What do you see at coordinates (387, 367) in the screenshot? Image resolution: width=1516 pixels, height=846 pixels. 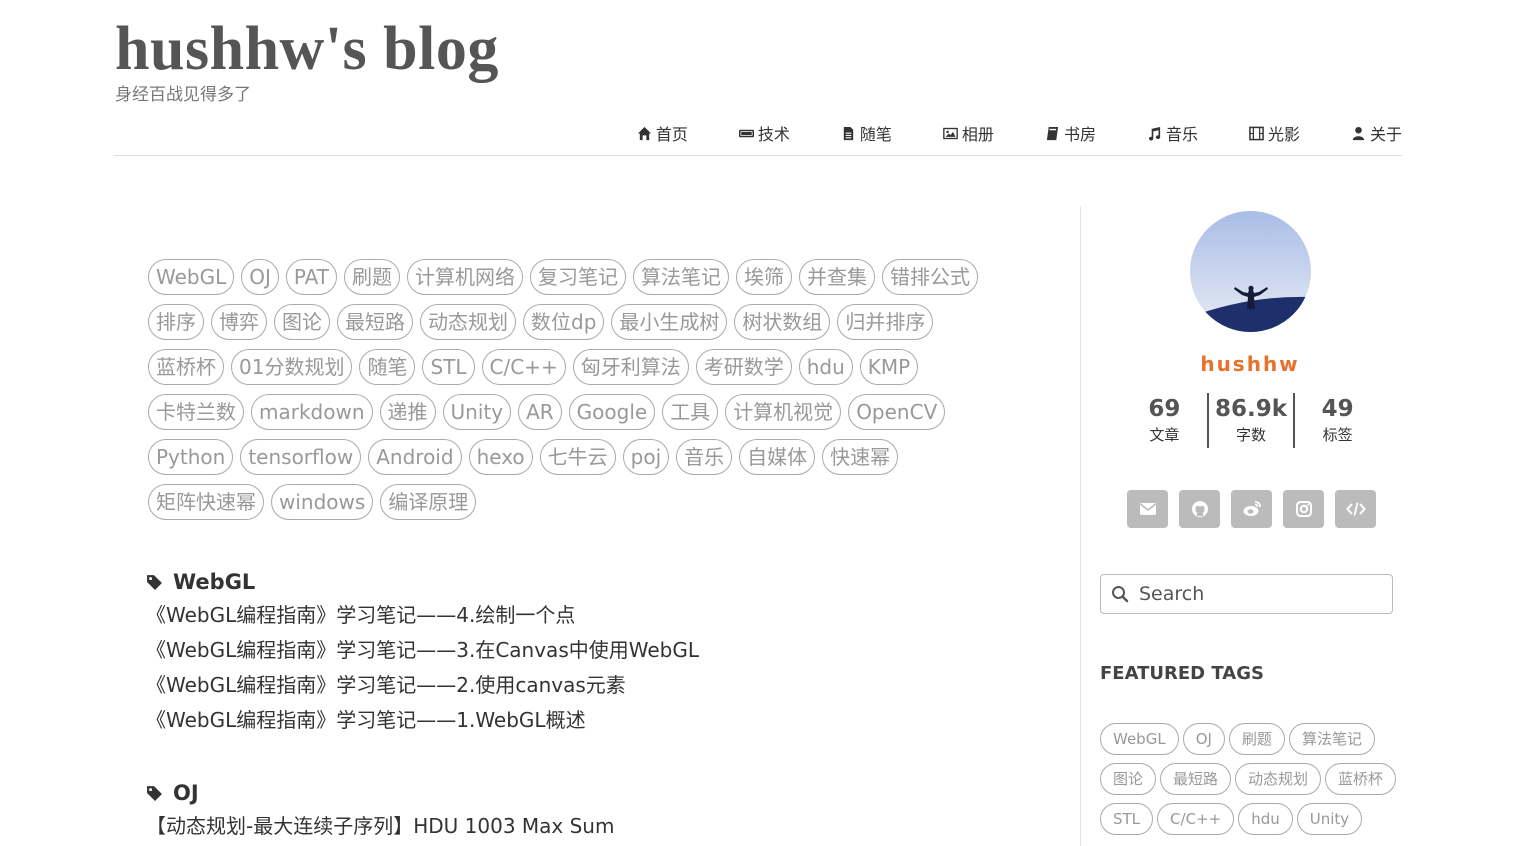 I see `tag-pill: 随笔` at bounding box center [387, 367].